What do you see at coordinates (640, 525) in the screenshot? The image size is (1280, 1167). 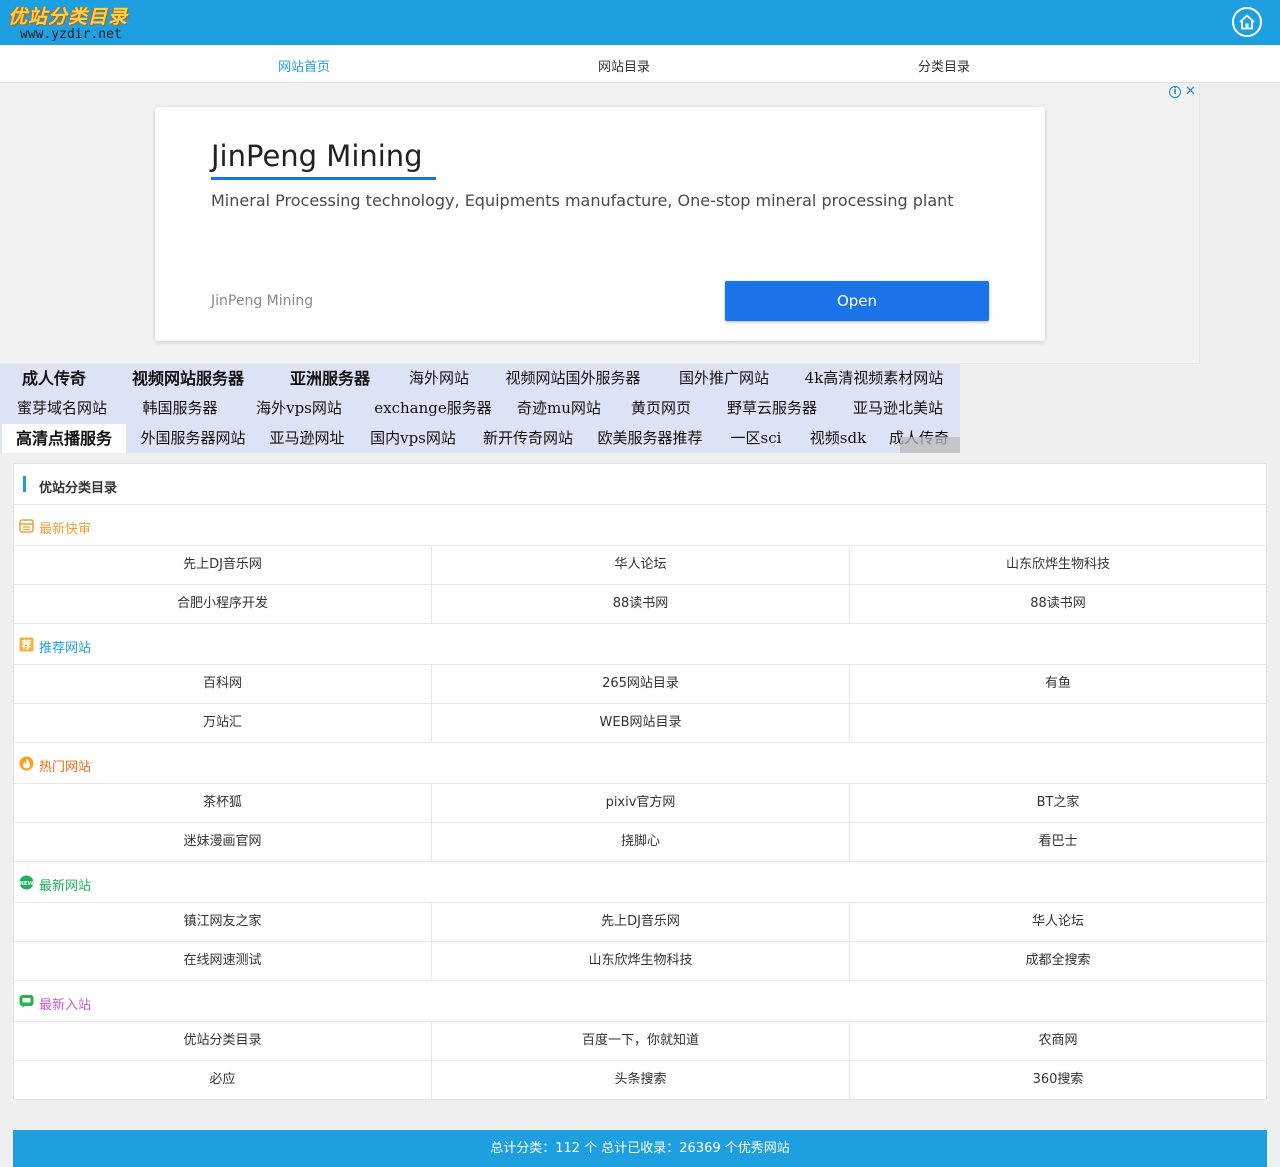 I see `section-header-latest-review: 最新快审` at bounding box center [640, 525].